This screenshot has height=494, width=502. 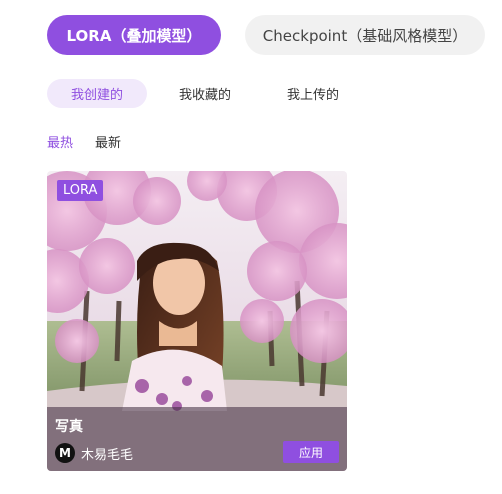 What do you see at coordinates (365, 35) in the screenshot?
I see `tab-checkpoint: Checkpoint（基础风格模型）` at bounding box center [365, 35].